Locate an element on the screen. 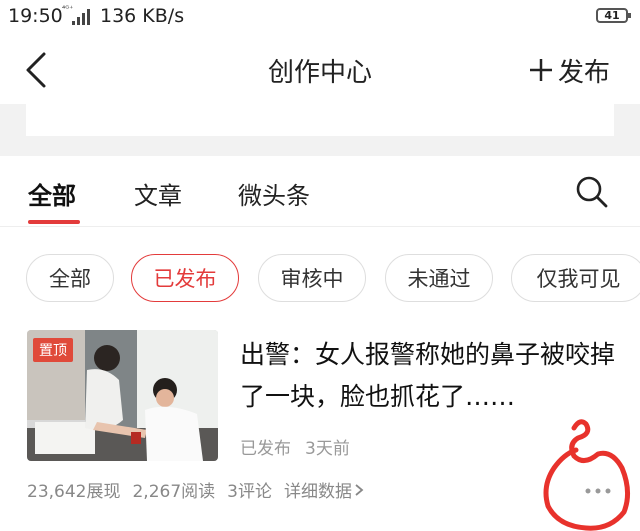 This screenshot has height=531, width=640. tab-active-indicator is located at coordinates (54, 222).